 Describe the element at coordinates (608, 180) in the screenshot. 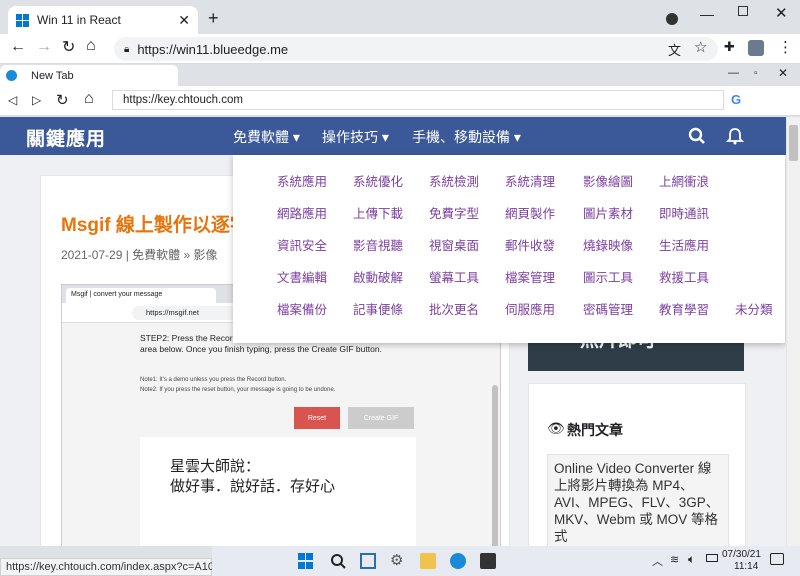

I see `dropdown-category-item: 影像繪圖` at that location.